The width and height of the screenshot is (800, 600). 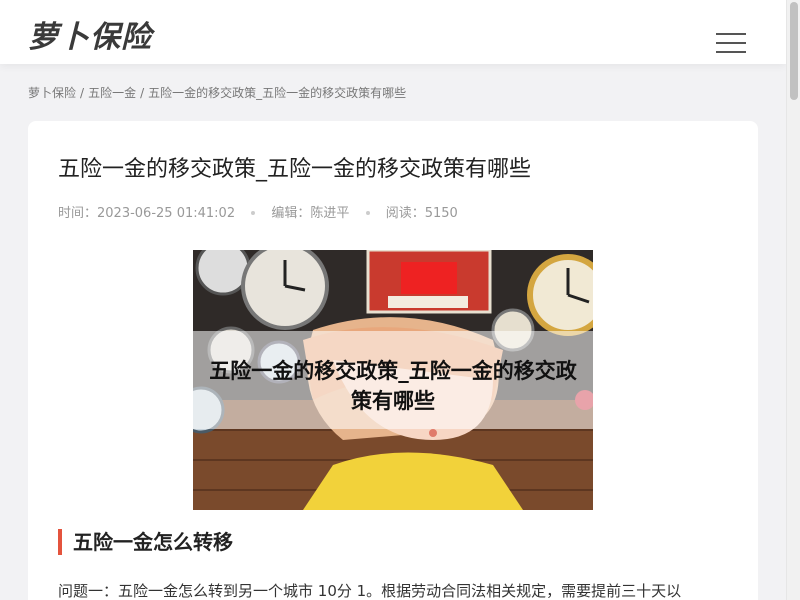 I want to click on time-label: 时间：, so click(x=78, y=213).